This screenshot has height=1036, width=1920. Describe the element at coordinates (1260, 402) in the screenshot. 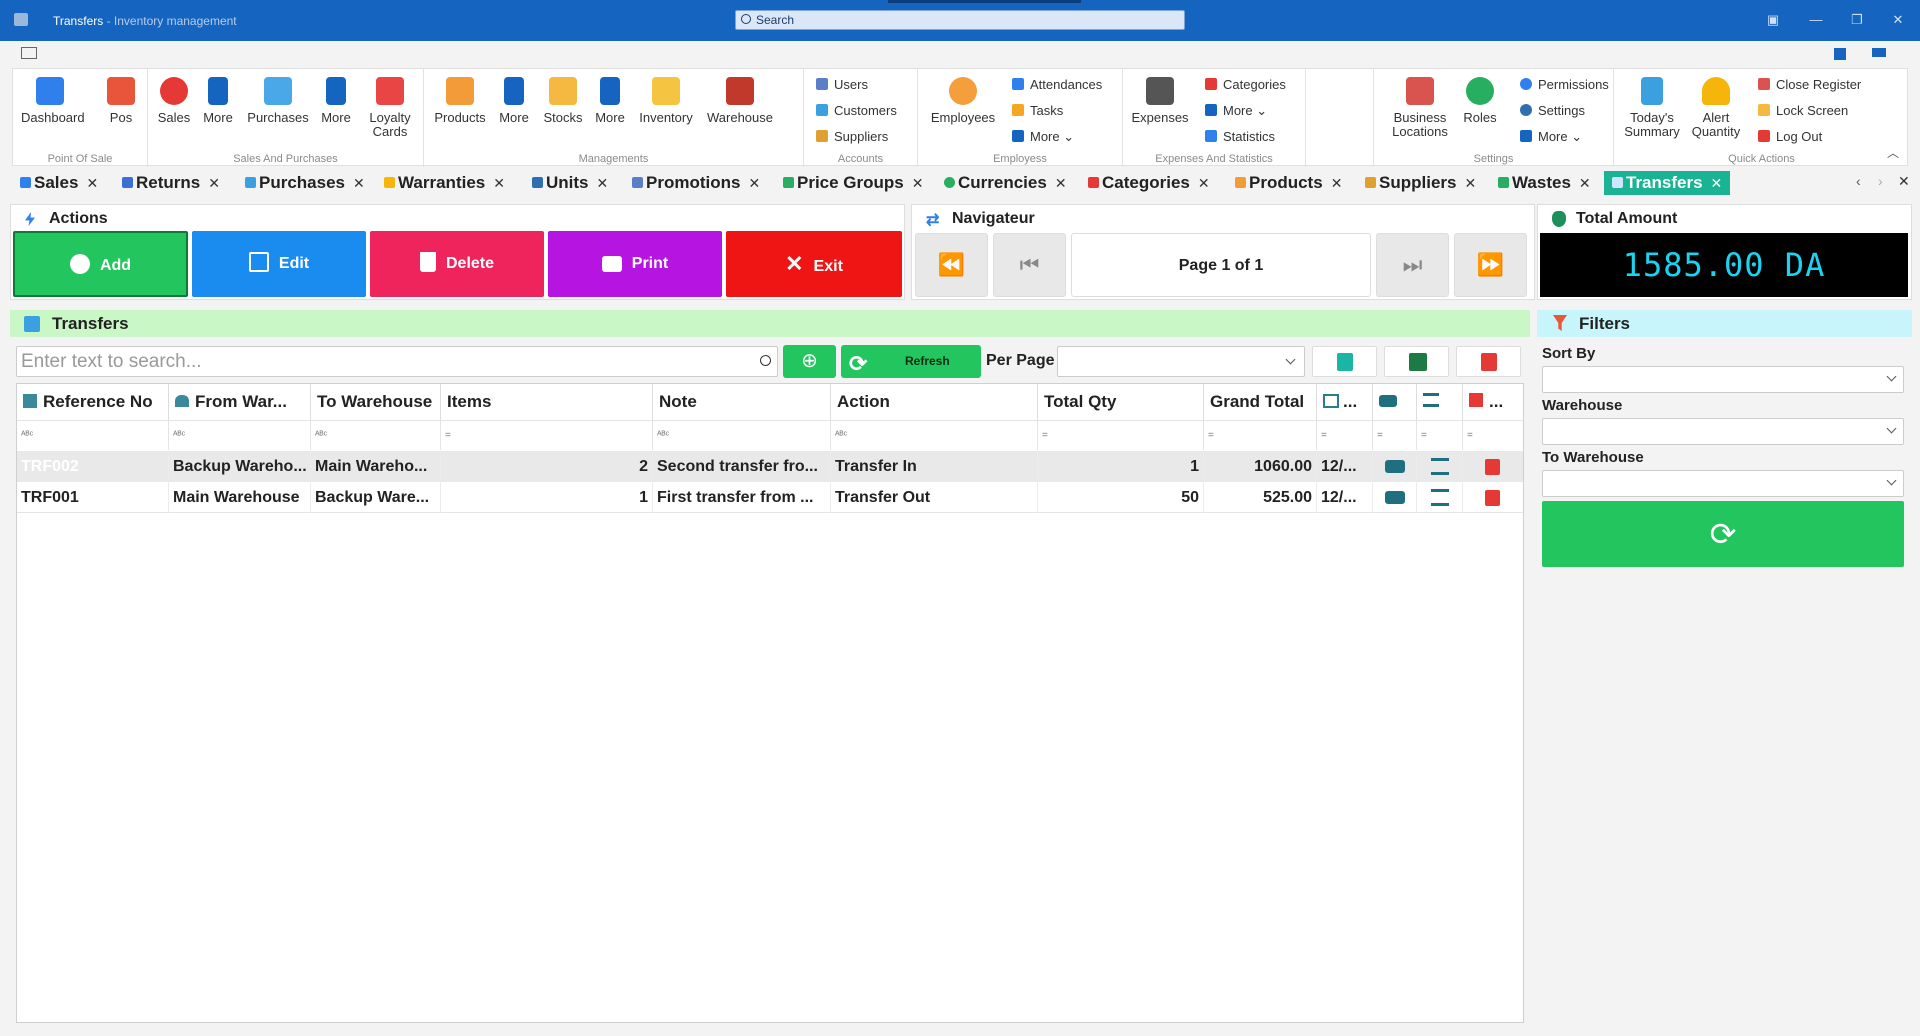

I see `col-grand-total: Grand Total` at that location.